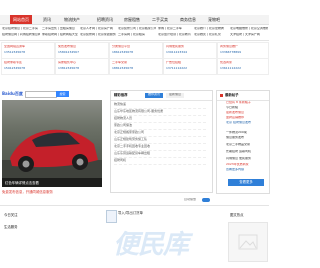 This screenshot has width=320, height=268. I want to click on hero-caption: 红色车辆详情点击查看, so click(22, 182).